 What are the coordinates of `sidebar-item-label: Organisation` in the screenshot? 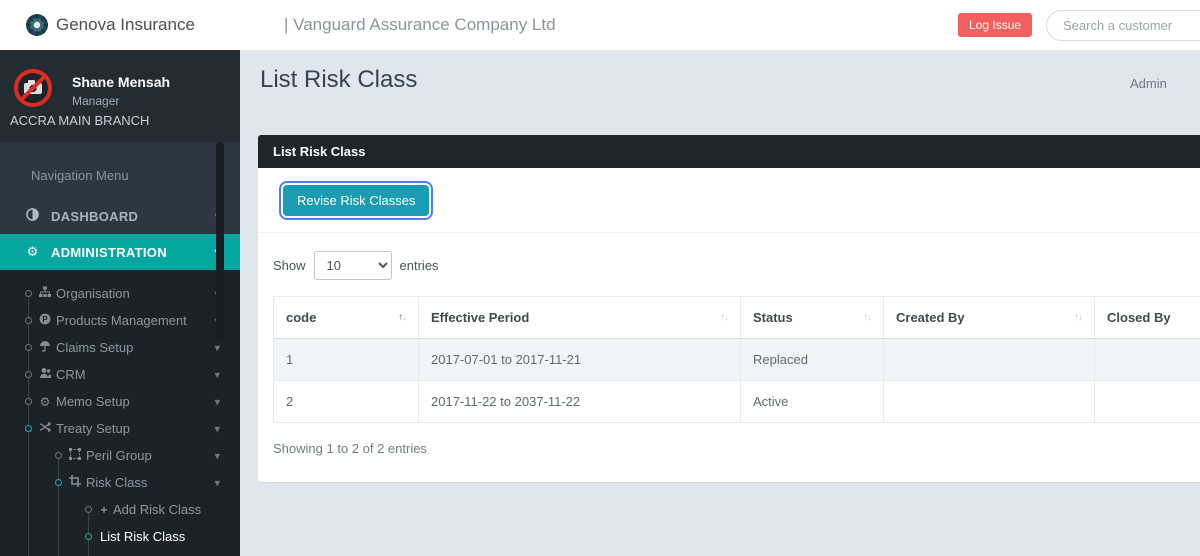 It's located at (93, 293).